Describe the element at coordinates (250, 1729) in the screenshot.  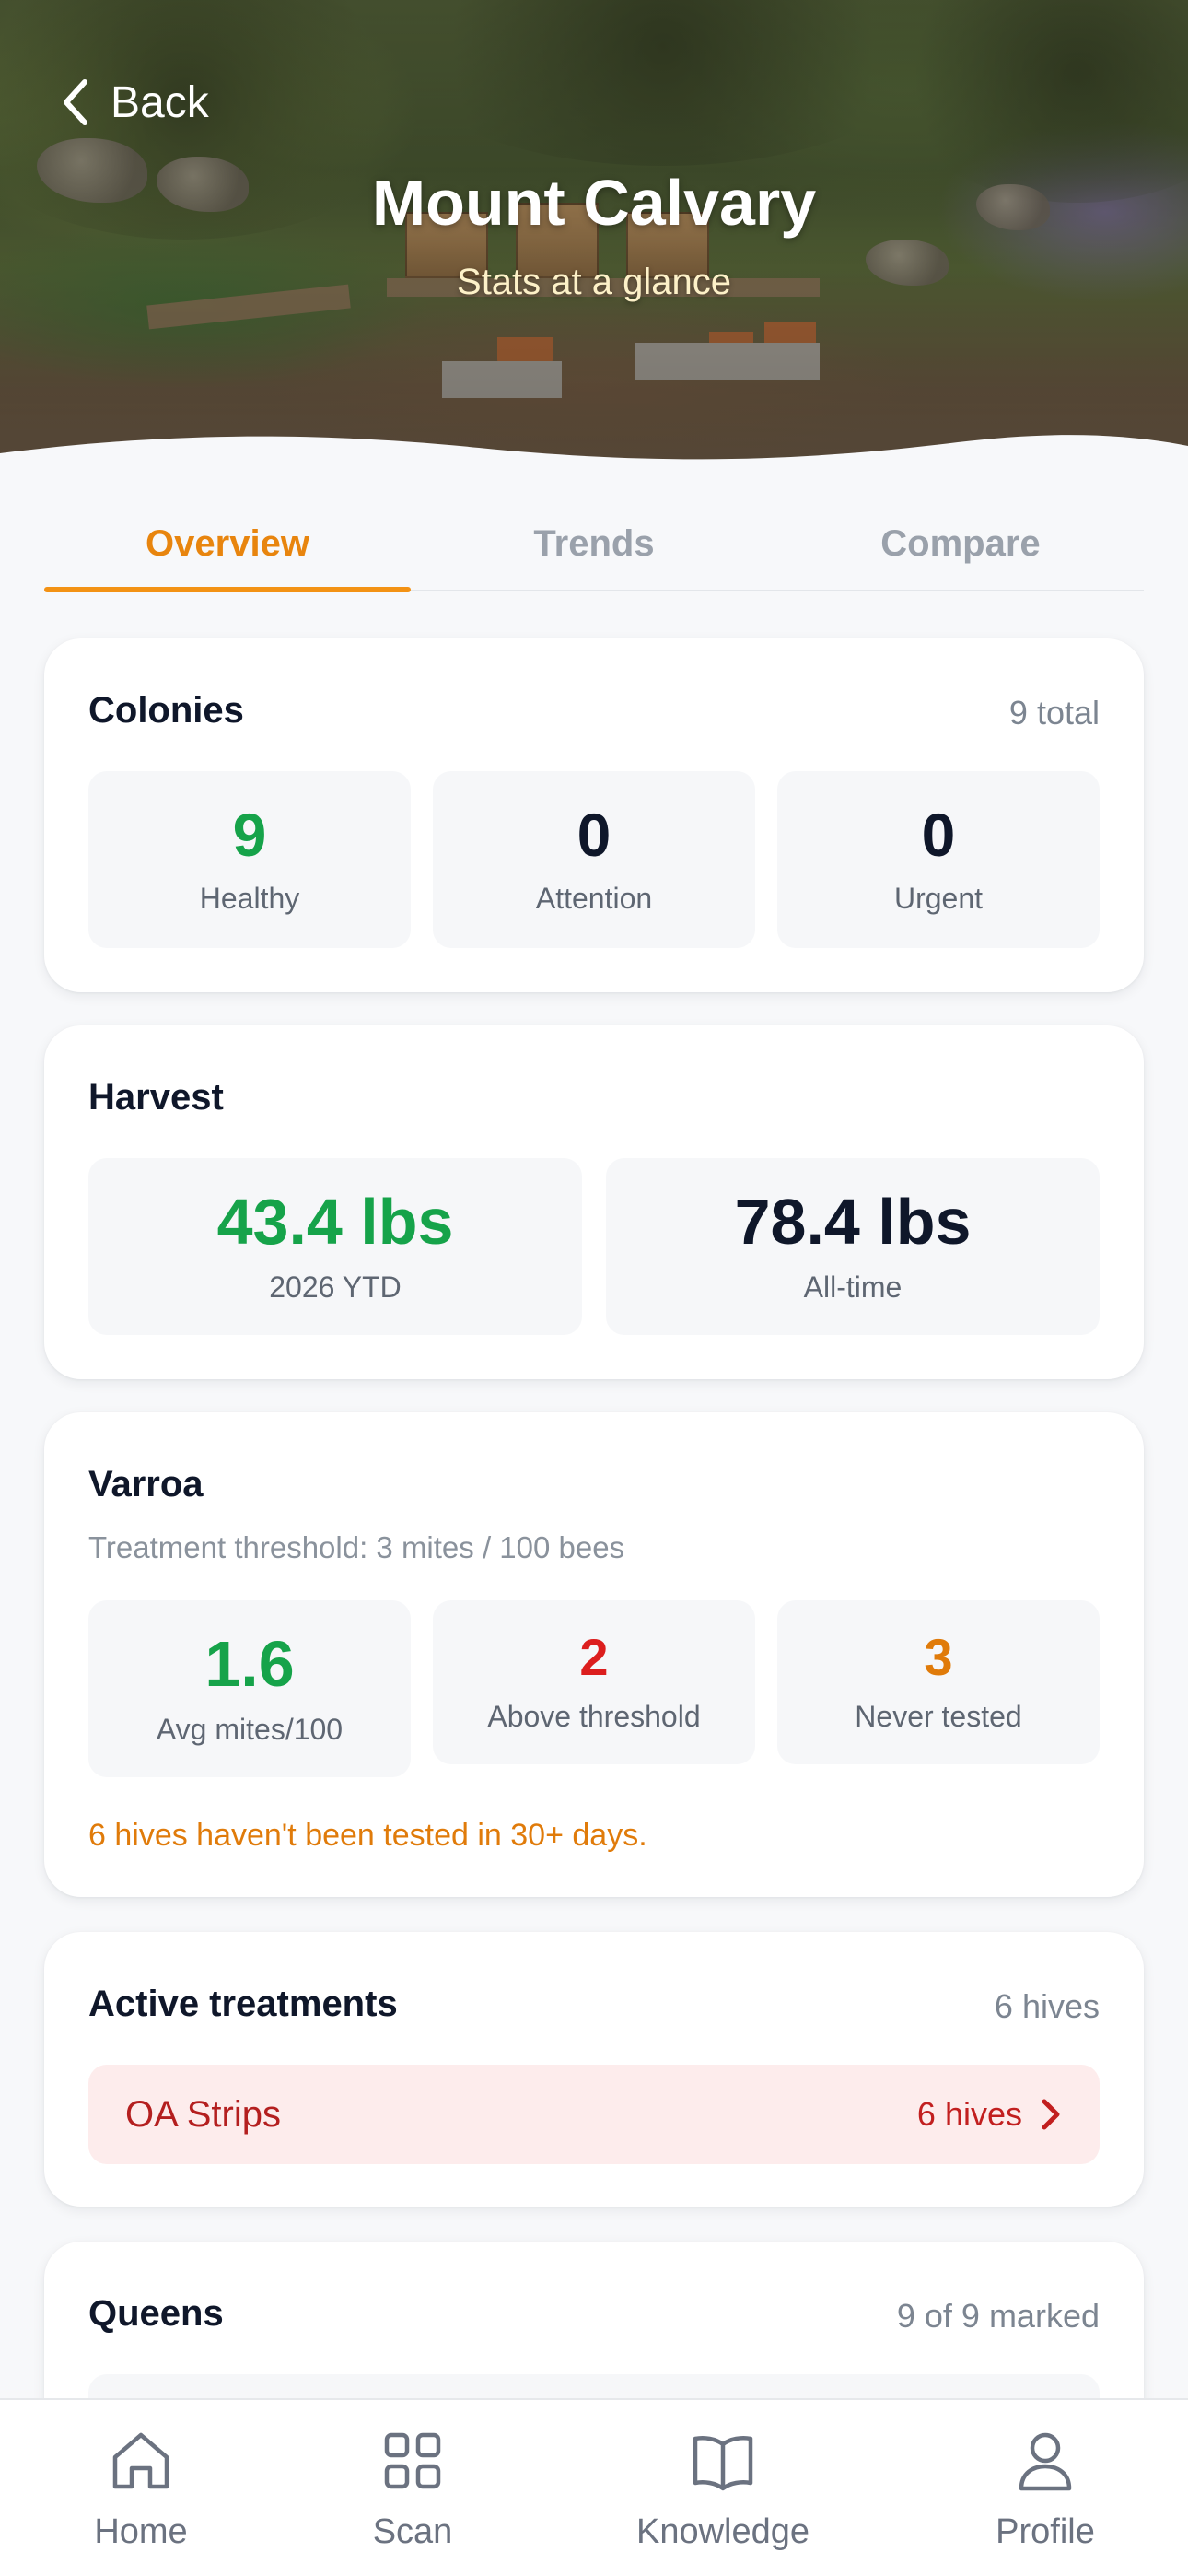
I see `avg-mites-label: Avg mites/100` at that location.